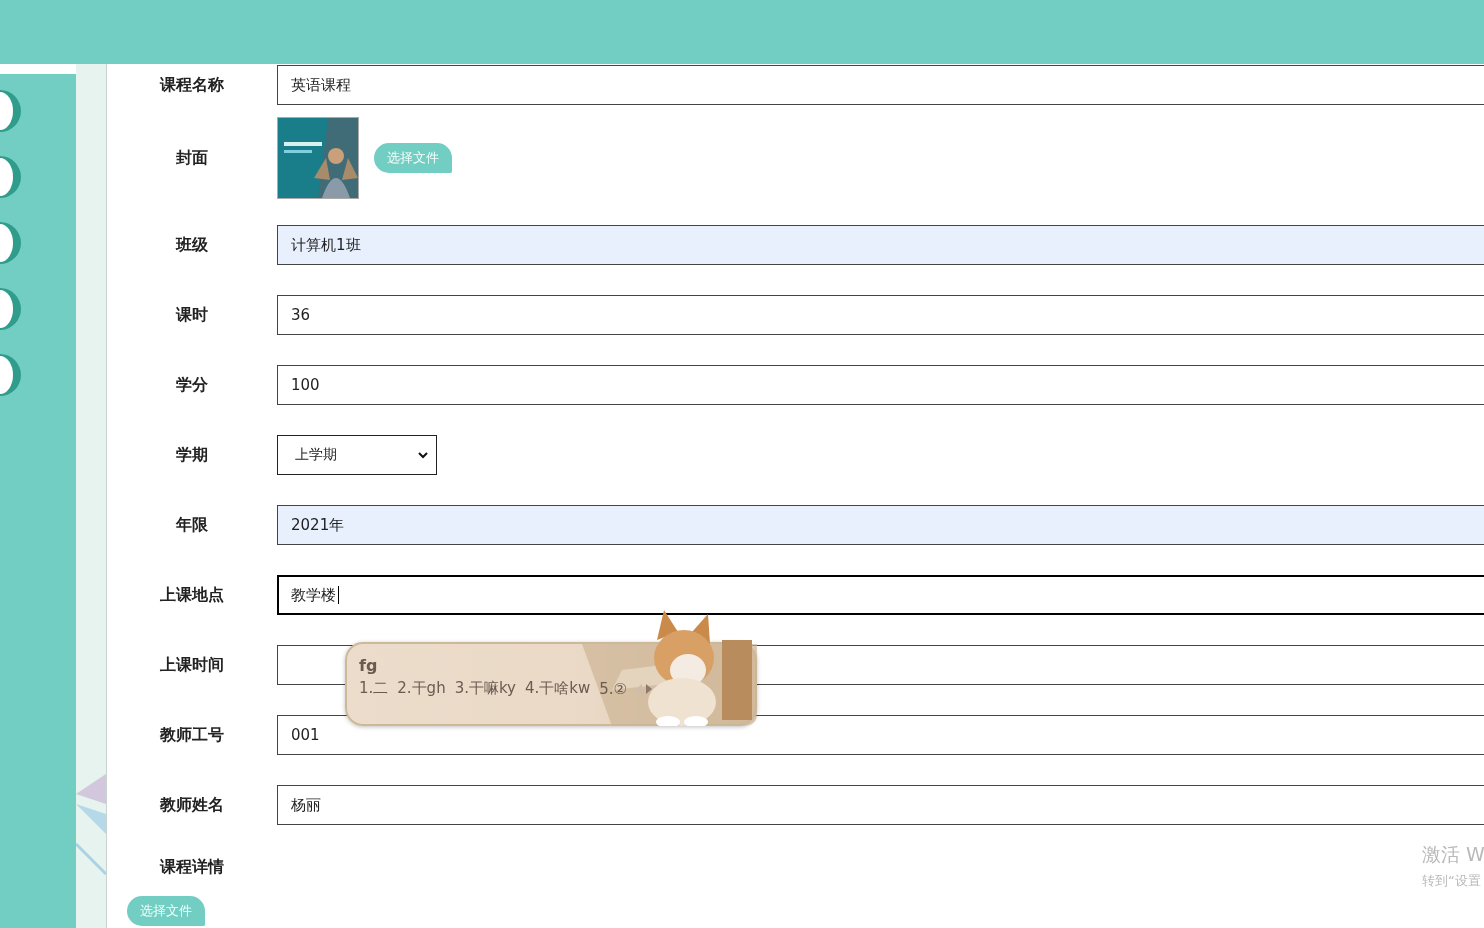 Image resolution: width=1484 pixels, height=928 pixels. What do you see at coordinates (644, 688) in the screenshot?
I see `page-arrows-icon` at bounding box center [644, 688].